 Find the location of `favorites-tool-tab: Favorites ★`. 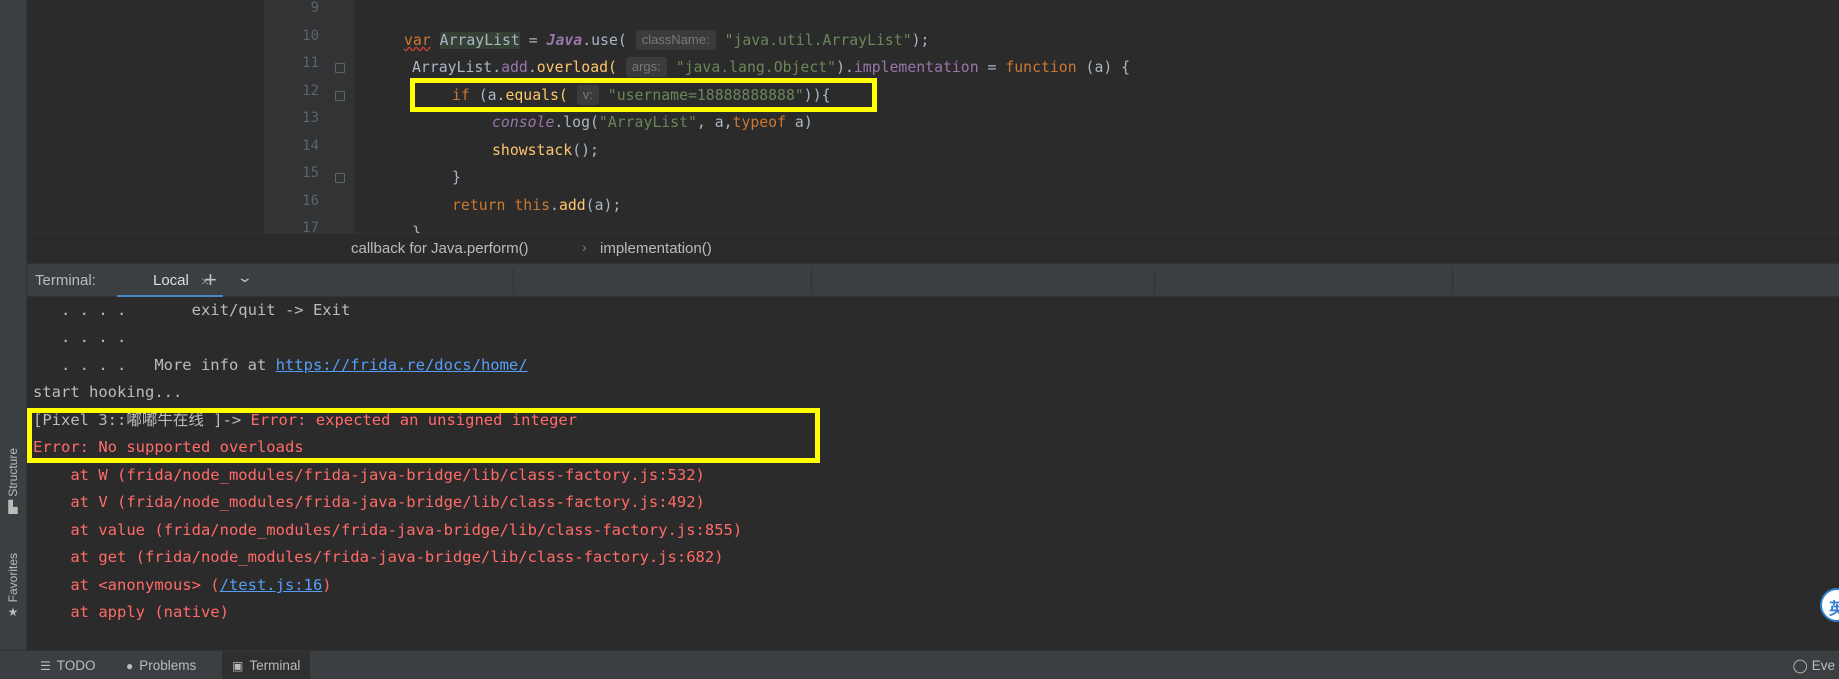

favorites-tool-tab: Favorites ★ is located at coordinates (13, 585).